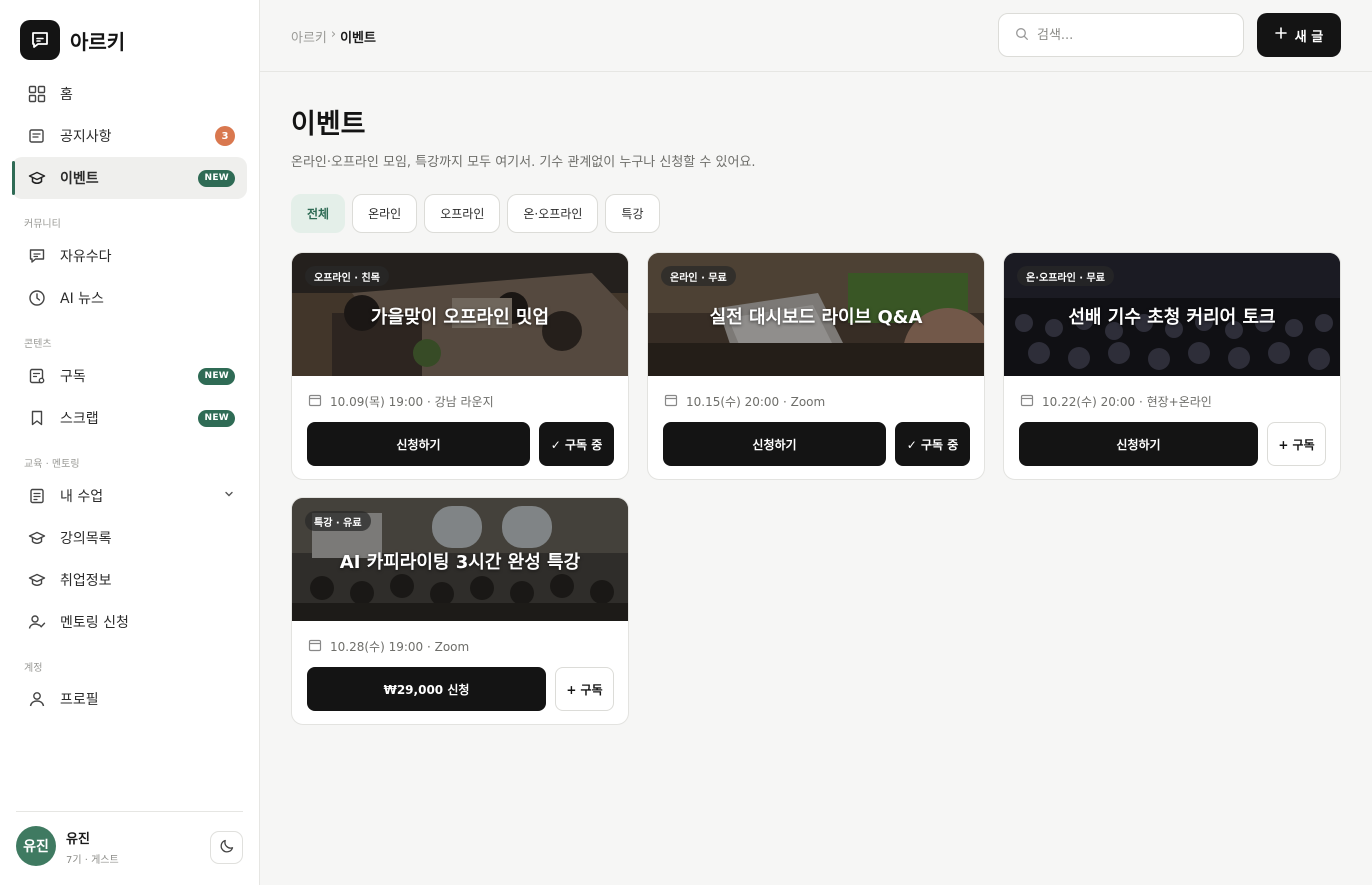 This screenshot has width=1372, height=885. I want to click on sidebar-item-label: 홈, so click(66, 95).